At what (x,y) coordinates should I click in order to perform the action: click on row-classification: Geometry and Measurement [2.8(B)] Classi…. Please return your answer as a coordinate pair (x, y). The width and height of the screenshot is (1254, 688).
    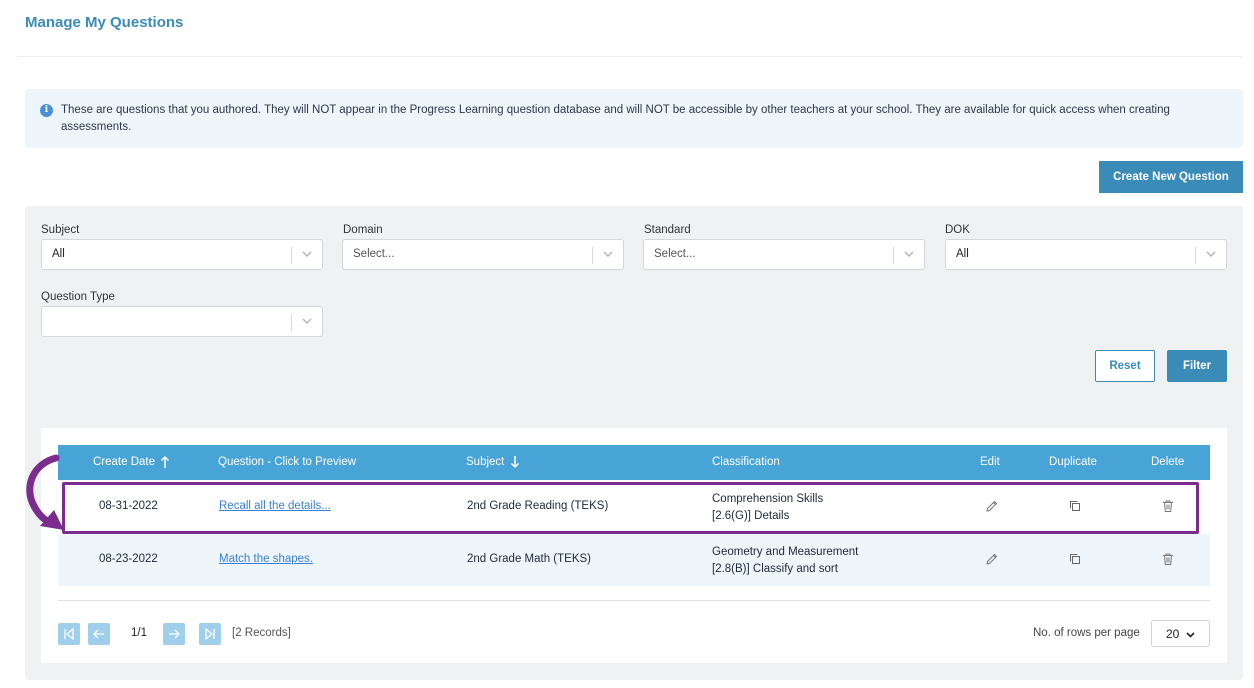
    Looking at the image, I should click on (785, 561).